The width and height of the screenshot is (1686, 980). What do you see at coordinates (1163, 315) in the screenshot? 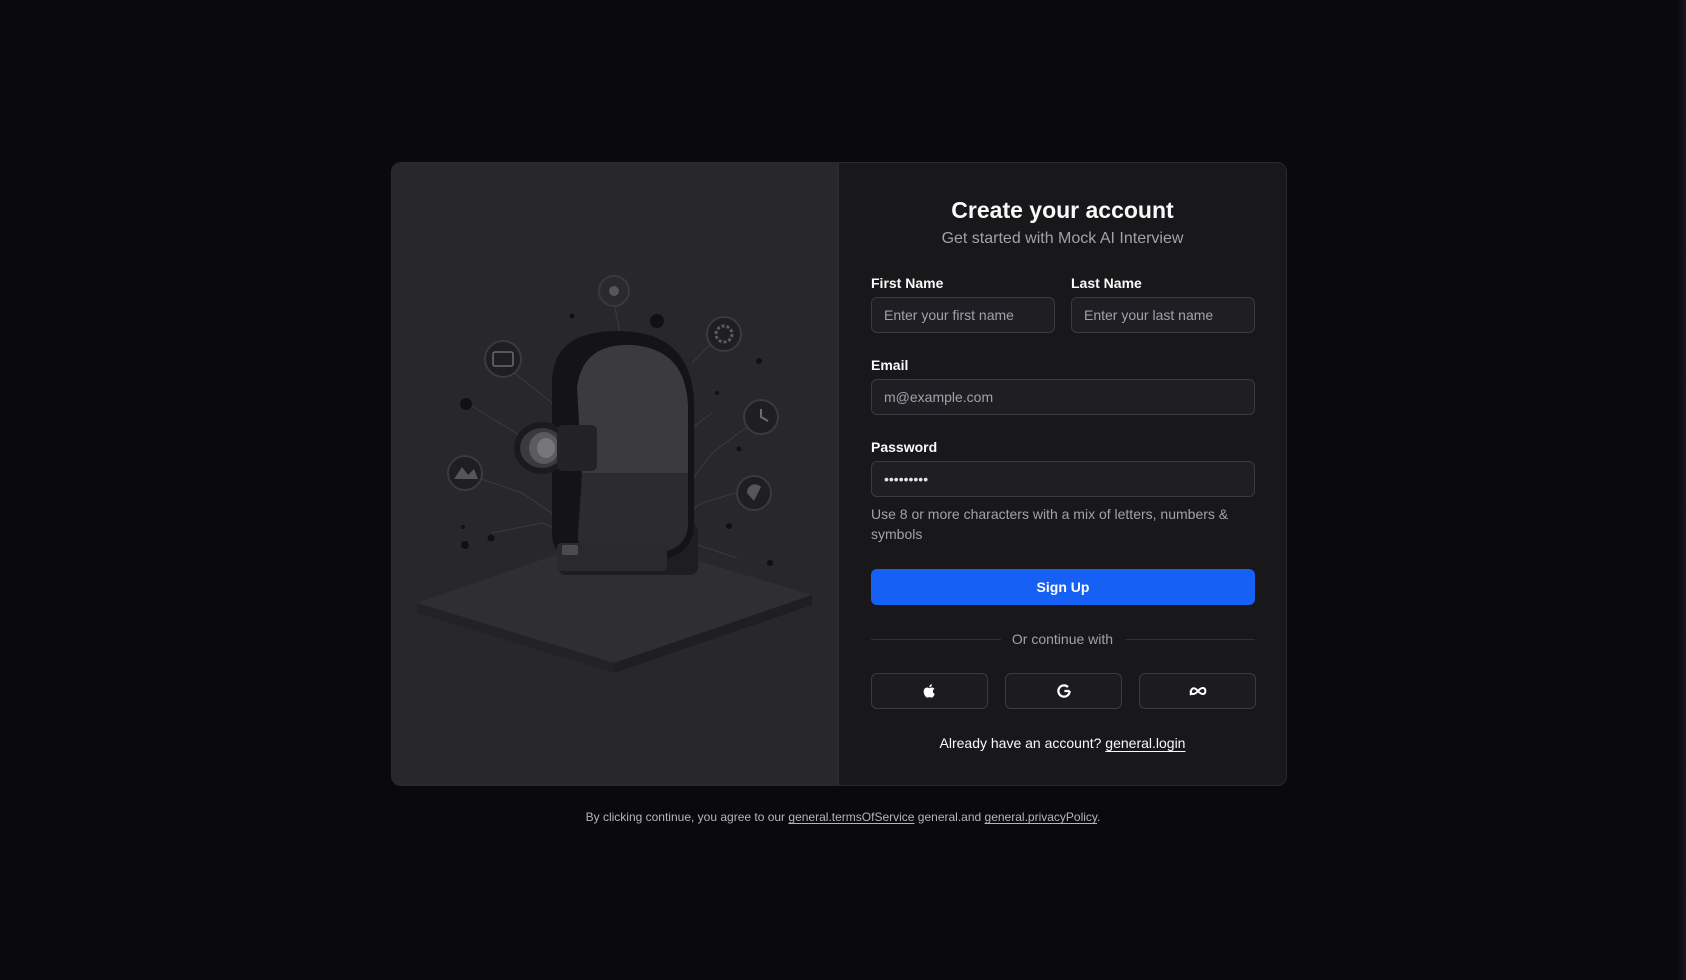
I see `last-name-field` at bounding box center [1163, 315].